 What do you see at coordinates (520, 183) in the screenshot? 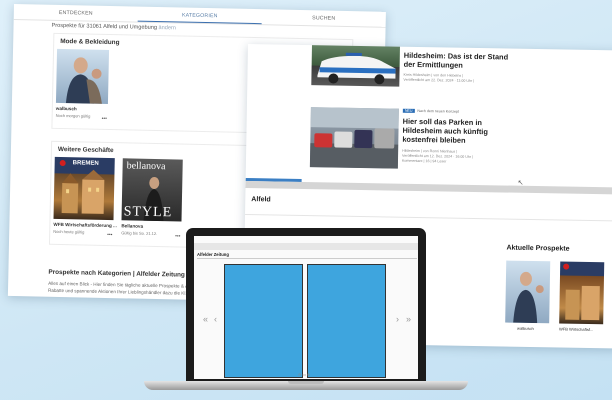
I see `cursor-icon: ↖` at bounding box center [520, 183].